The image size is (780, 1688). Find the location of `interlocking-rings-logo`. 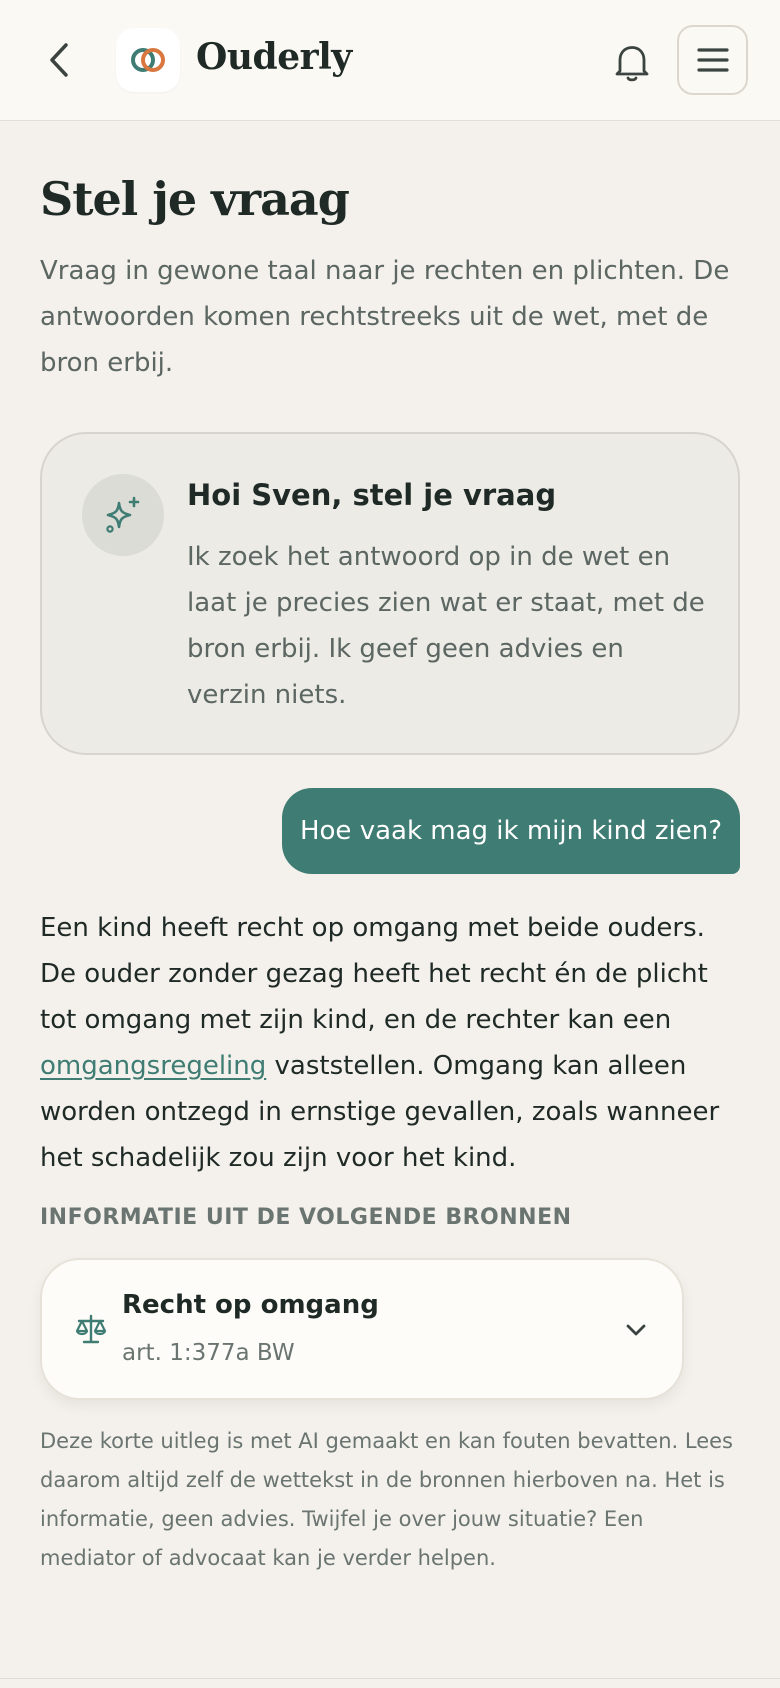

interlocking-rings-logo is located at coordinates (148, 60).